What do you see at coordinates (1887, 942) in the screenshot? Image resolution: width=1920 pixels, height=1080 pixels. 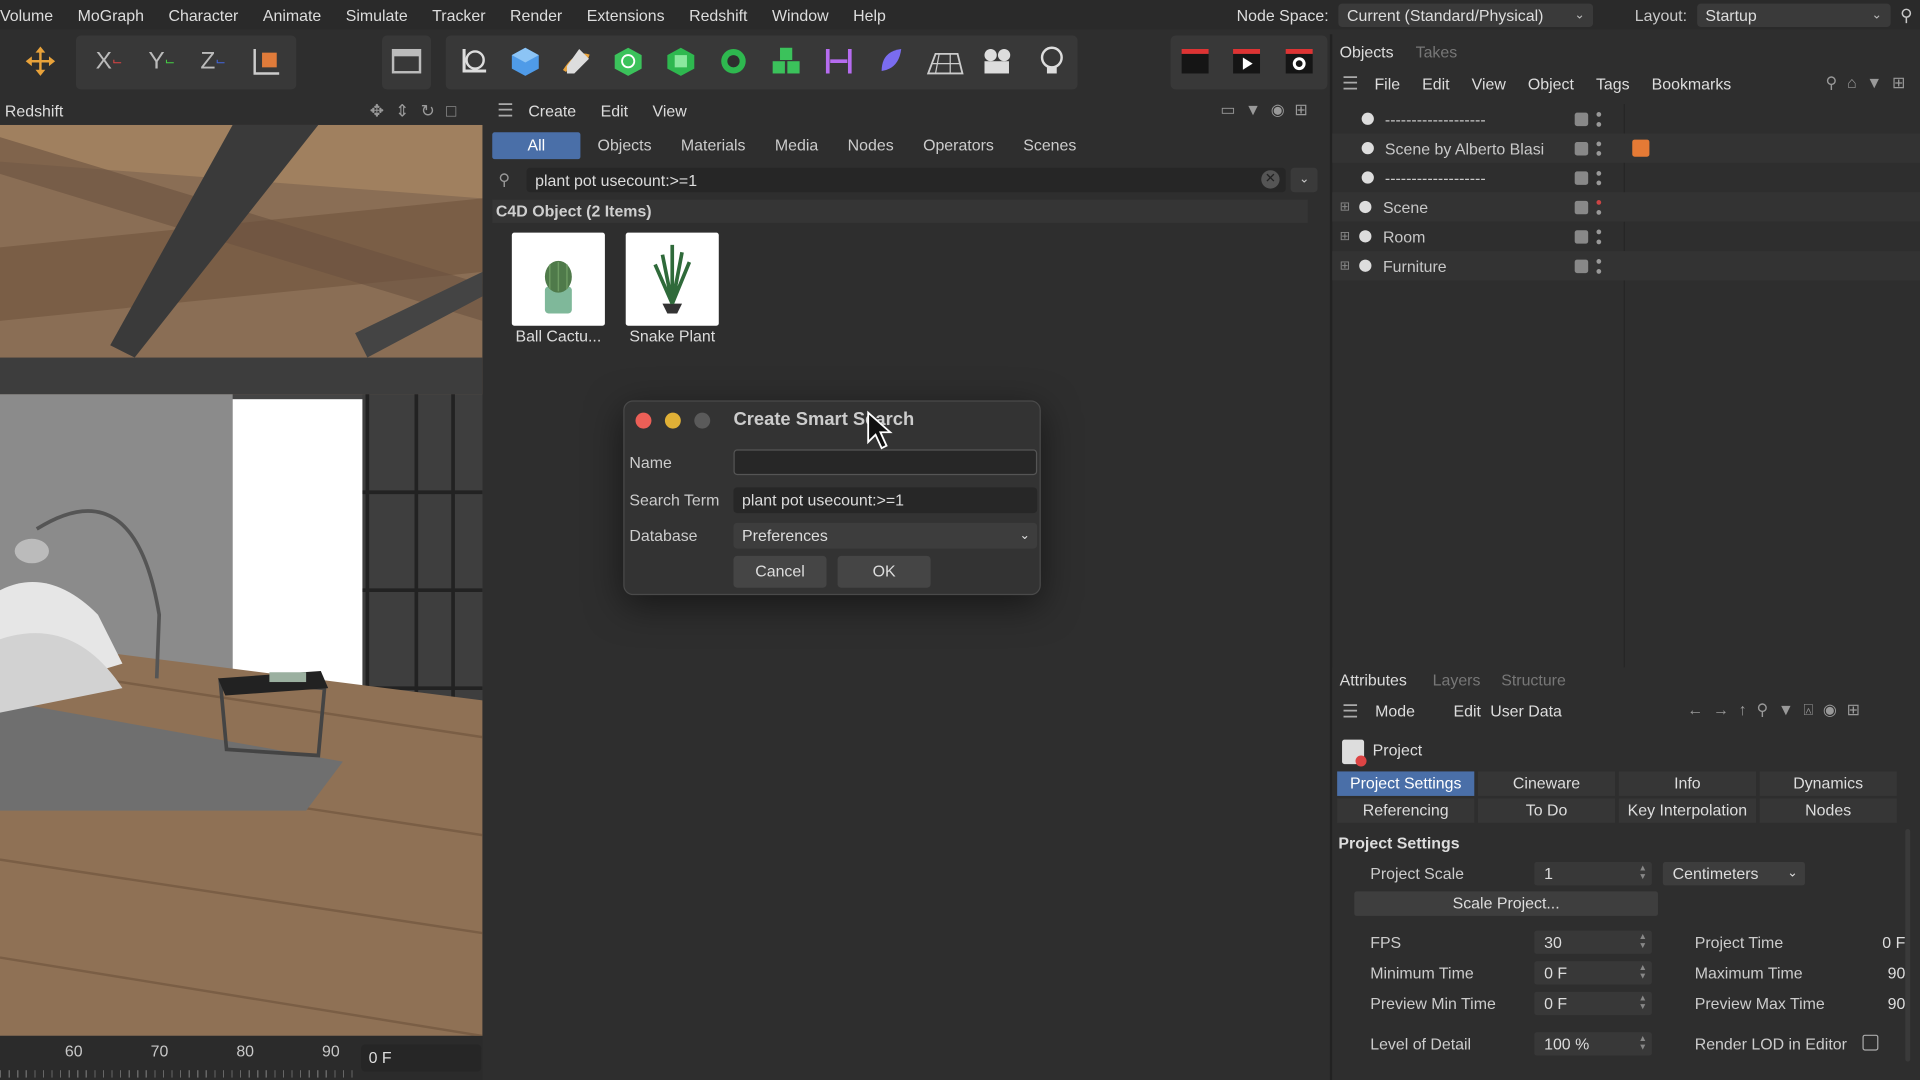 I see `project-time-field: 0 F` at bounding box center [1887, 942].